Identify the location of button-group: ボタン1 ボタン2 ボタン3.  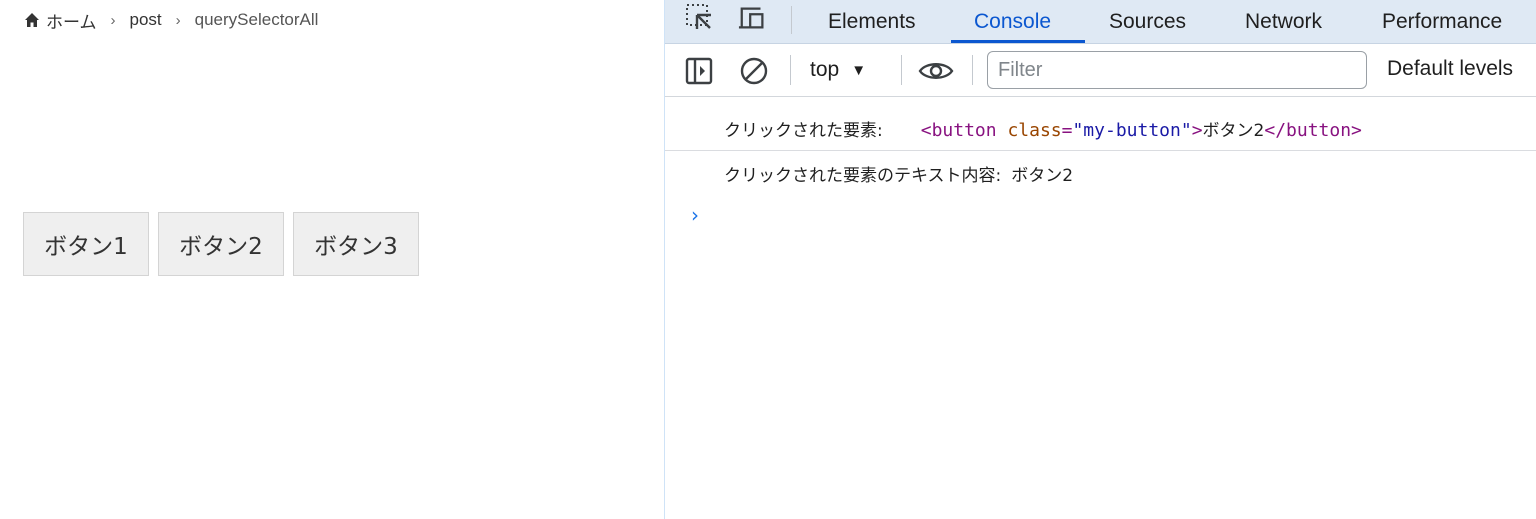
(221, 244).